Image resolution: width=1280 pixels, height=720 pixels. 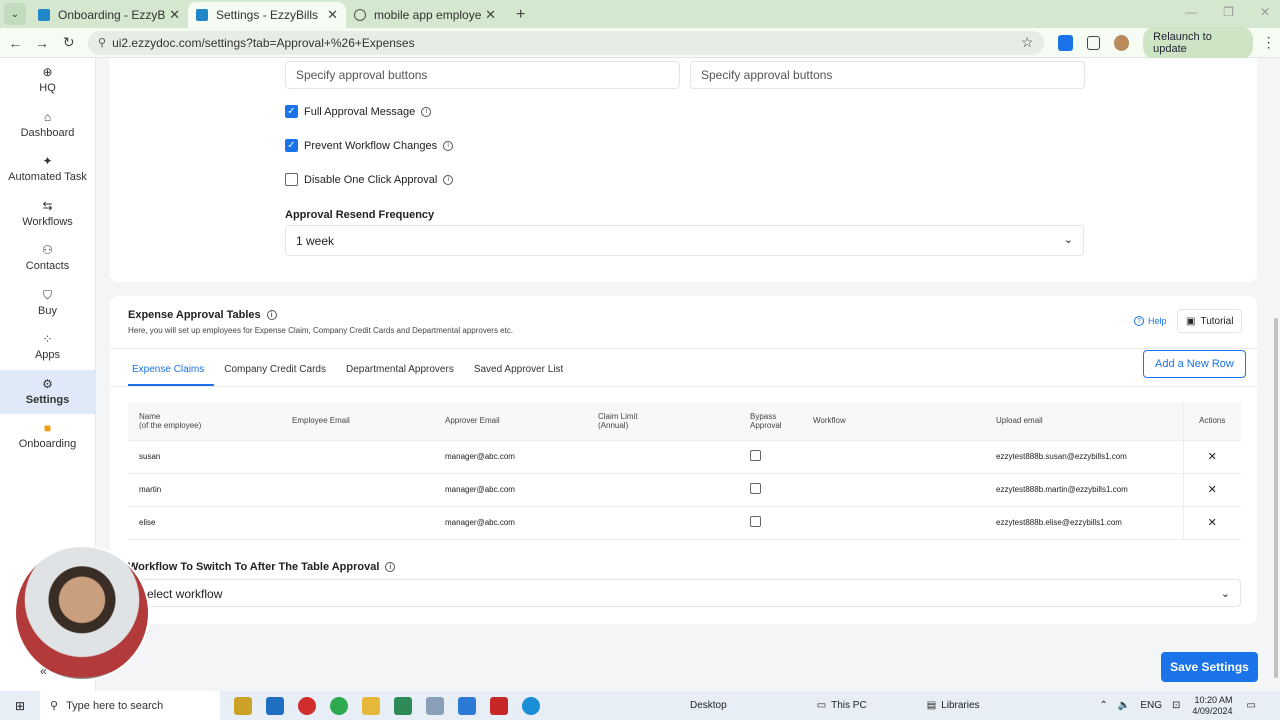 I want to click on bookmark-star-icon: ☆, so click(x=1027, y=42).